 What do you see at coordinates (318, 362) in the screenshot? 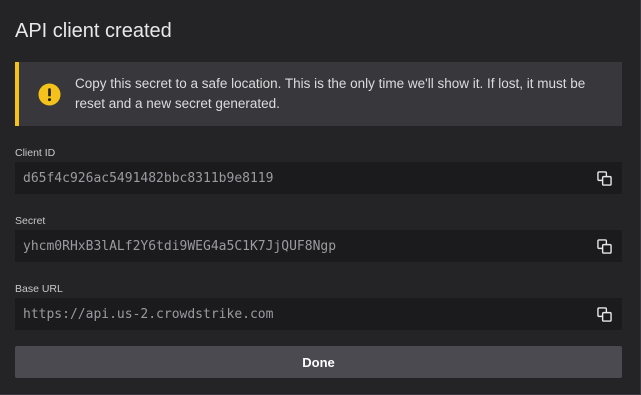
I see `done-button: Done` at bounding box center [318, 362].